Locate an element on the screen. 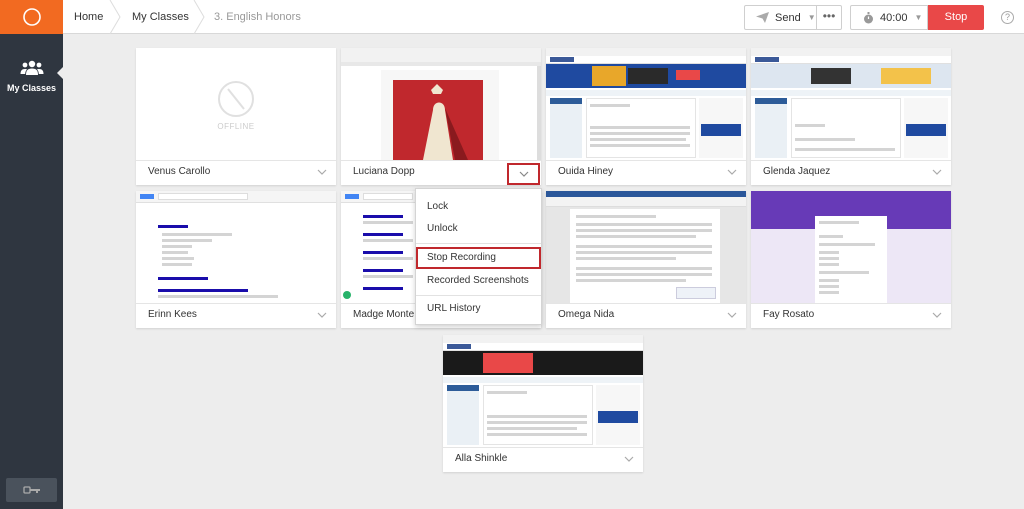 This screenshot has height=509, width=1024. student-card-ouida-hiney: Ouida Hiney is located at coordinates (646, 116).